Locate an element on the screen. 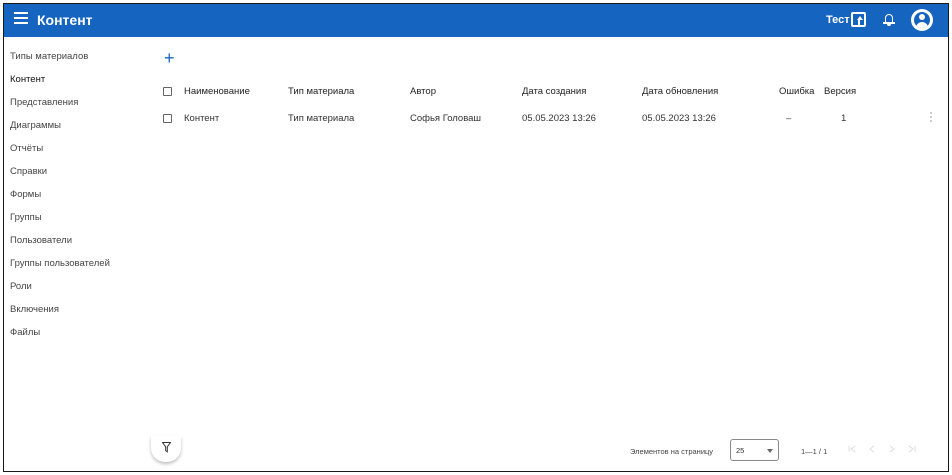  cell-updated: 05.05.2023 13:26 is located at coordinates (679, 118).